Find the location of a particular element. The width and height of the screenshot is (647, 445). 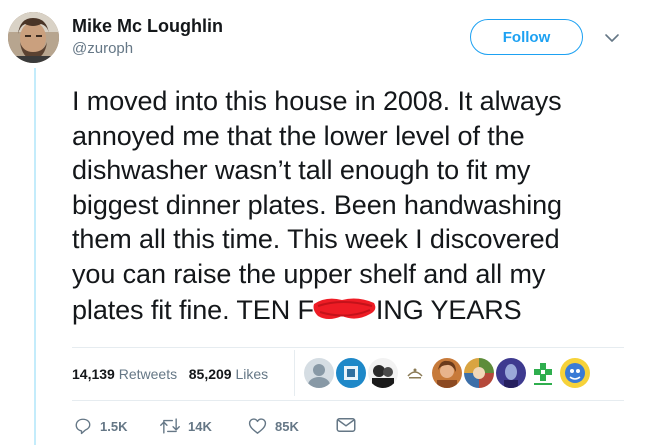

divider-top is located at coordinates (348, 347).